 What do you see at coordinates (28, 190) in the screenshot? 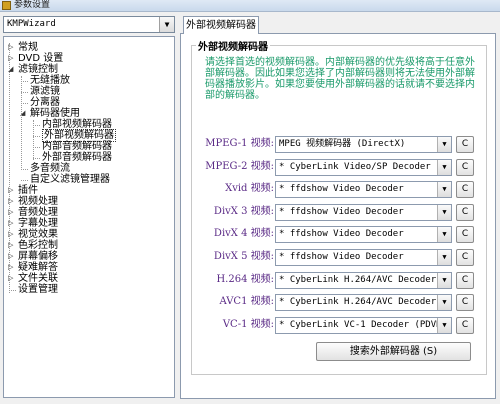
I see `tree-item-label: 插件` at bounding box center [28, 190].